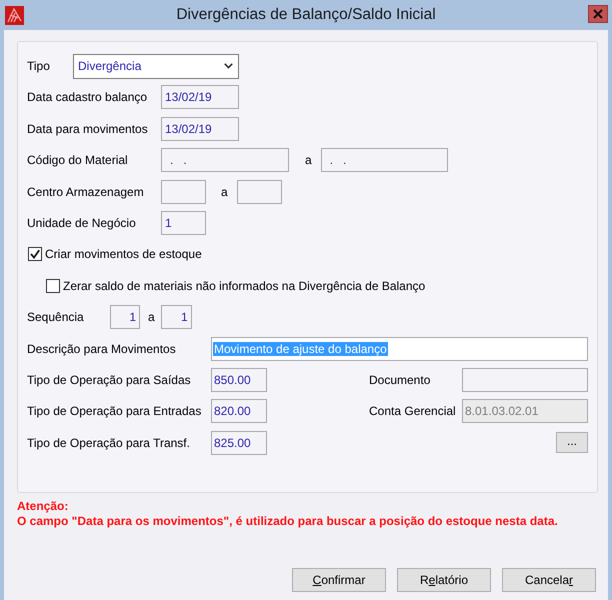 The width and height of the screenshot is (612, 600). I want to click on input-field: 850.00, so click(239, 380).